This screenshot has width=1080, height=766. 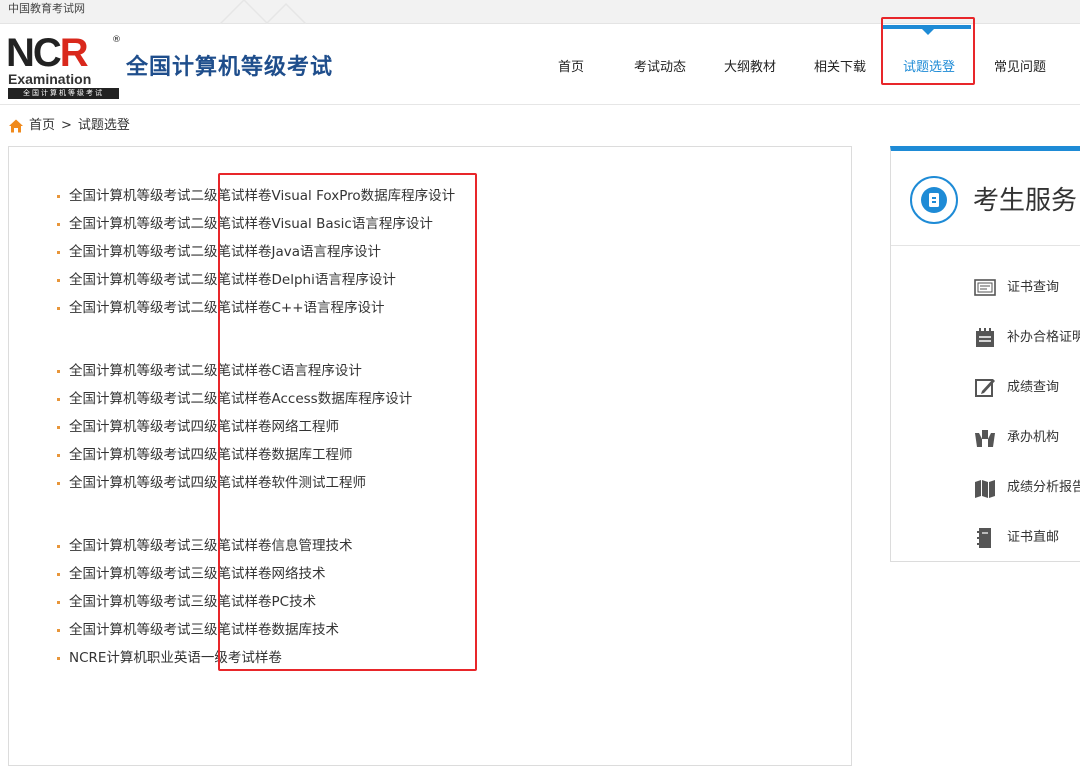 What do you see at coordinates (232, 280) in the screenshot?
I see `paper-title: 全国计算机等级考试二级笔试样卷Delphi语言程序设计` at bounding box center [232, 280].